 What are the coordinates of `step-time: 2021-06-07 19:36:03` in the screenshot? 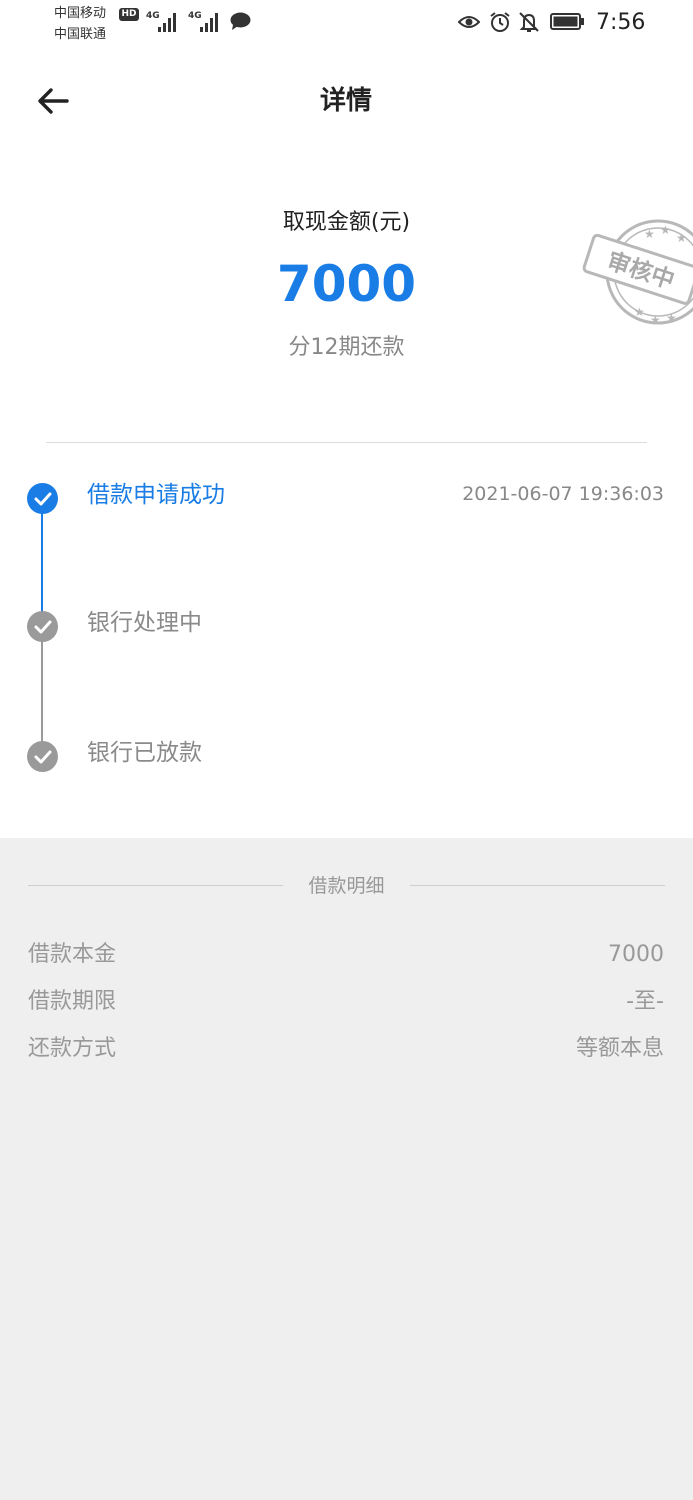 It's located at (563, 494).